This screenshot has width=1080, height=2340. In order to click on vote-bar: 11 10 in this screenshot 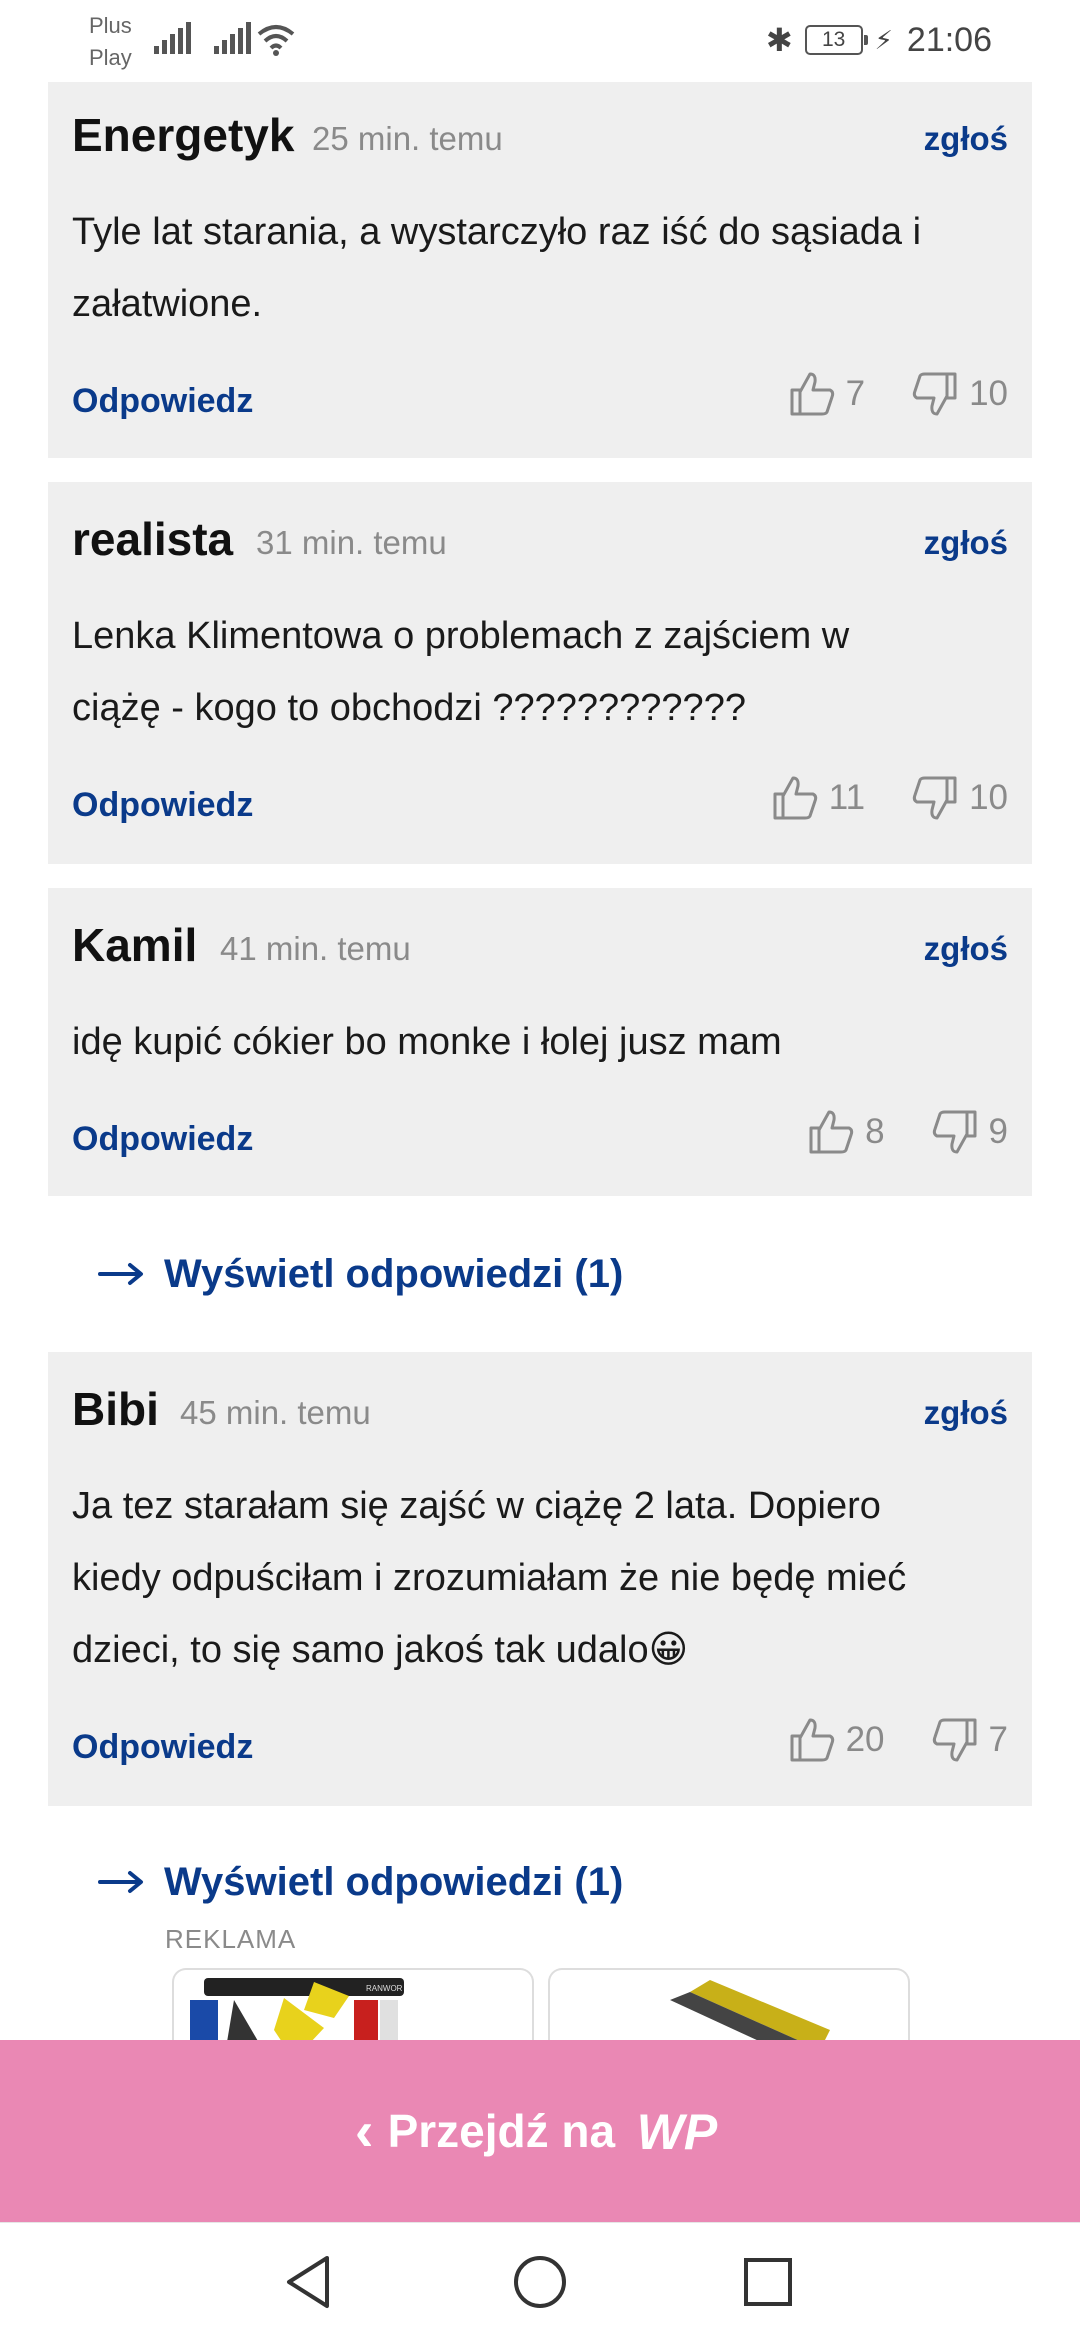, I will do `click(889, 798)`.